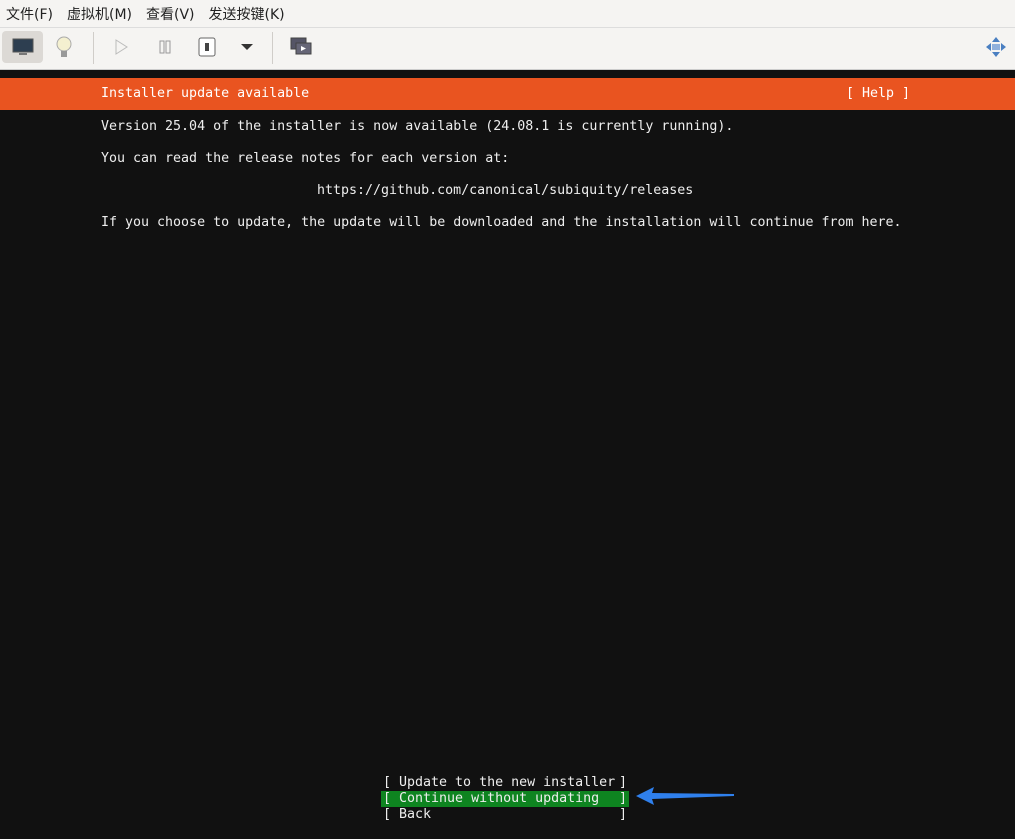 This screenshot has width=1015, height=839. What do you see at coordinates (415, 814) in the screenshot?
I see `button-label: Back` at bounding box center [415, 814].